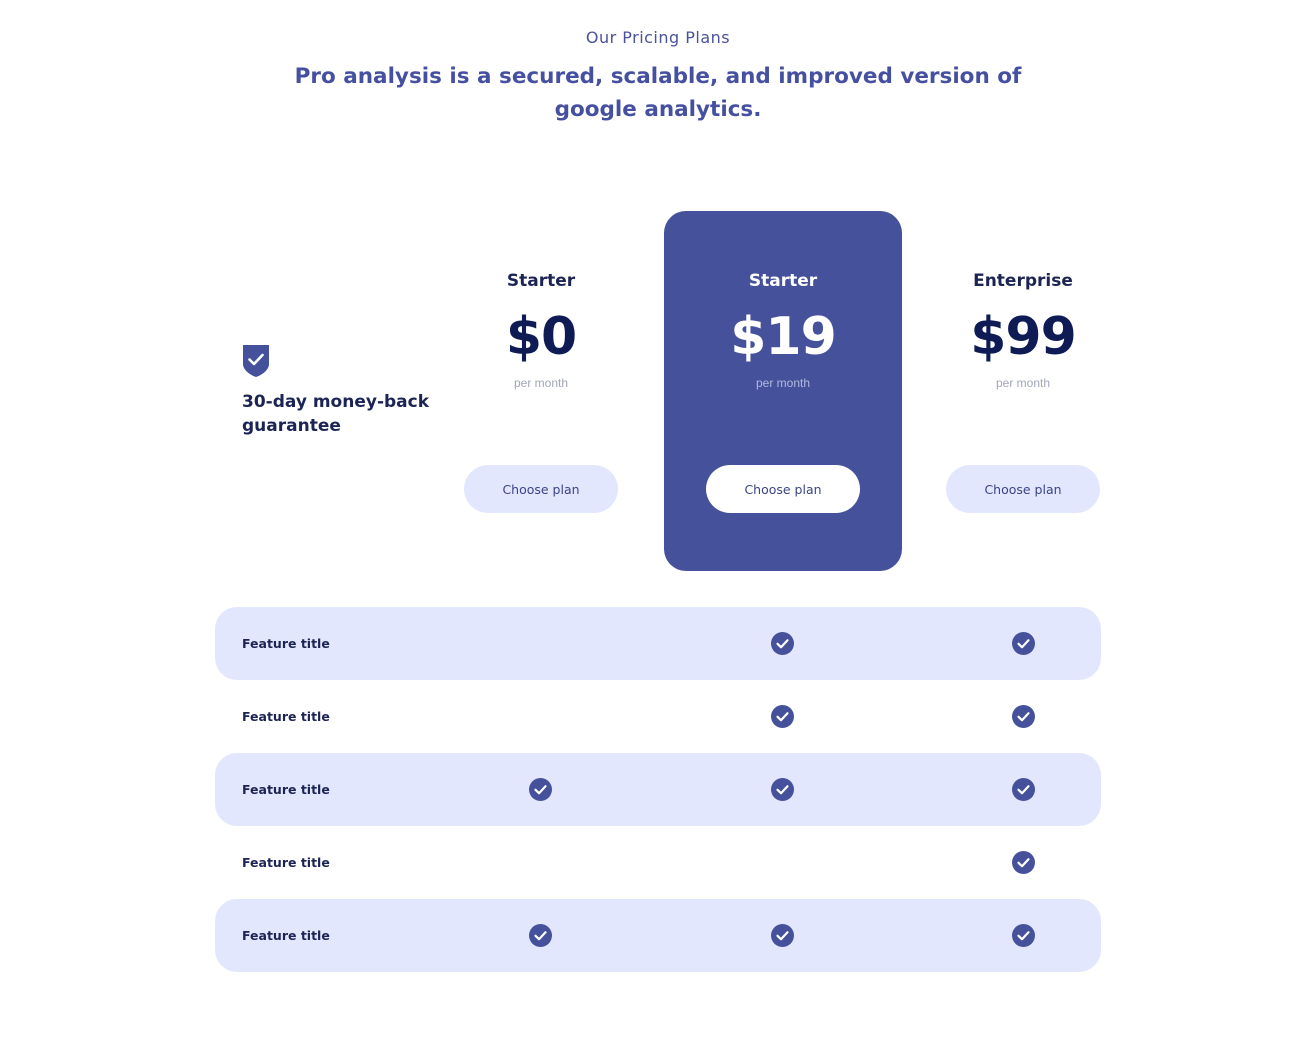 The image size is (1316, 1042). I want to click on choose-plan-button-starter-featured: Choose plan, so click(783, 489).